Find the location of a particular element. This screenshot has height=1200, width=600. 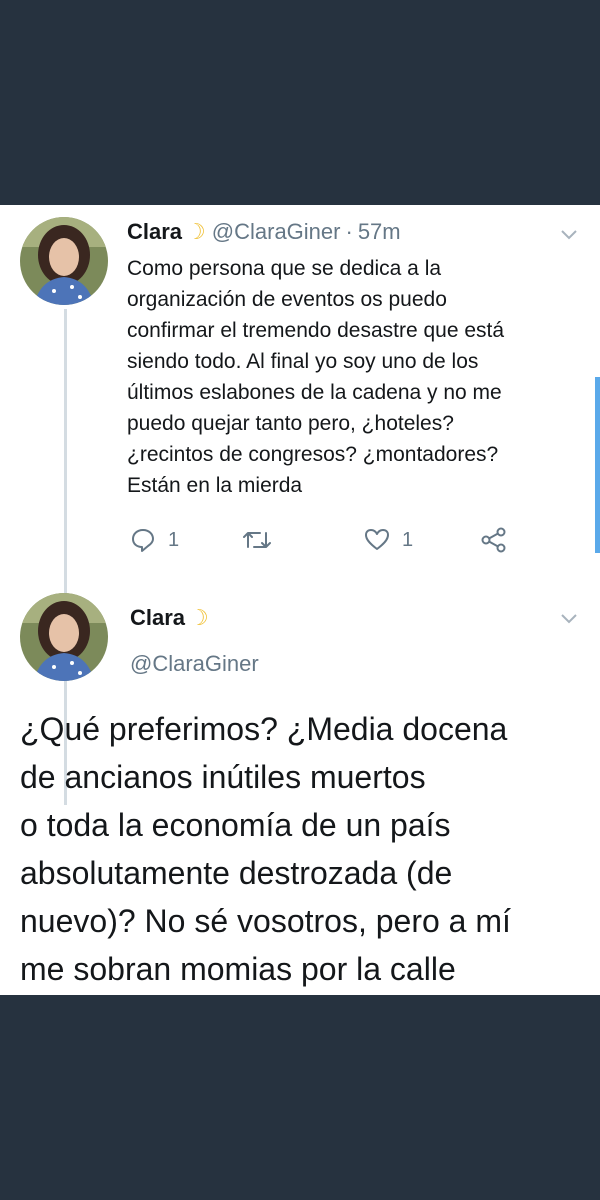

text-line: ¿recintos de congresos? ¿montadores? is located at coordinates (313, 454).